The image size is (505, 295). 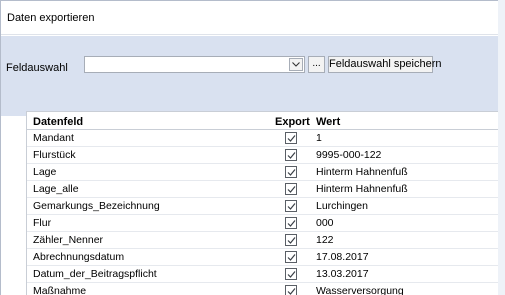 I want to click on cell-datenfeld: Lage, so click(x=45, y=172).